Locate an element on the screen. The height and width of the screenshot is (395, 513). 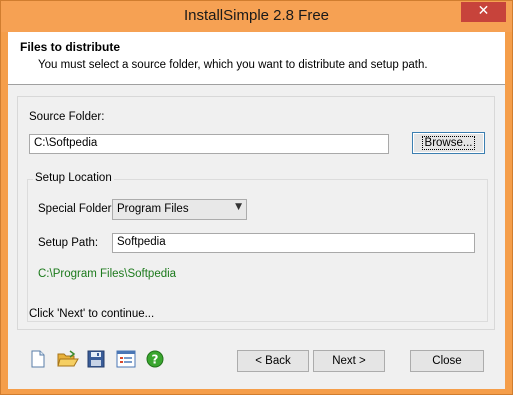
special-folder-dropdown: Program Files ▼ is located at coordinates (179, 209).